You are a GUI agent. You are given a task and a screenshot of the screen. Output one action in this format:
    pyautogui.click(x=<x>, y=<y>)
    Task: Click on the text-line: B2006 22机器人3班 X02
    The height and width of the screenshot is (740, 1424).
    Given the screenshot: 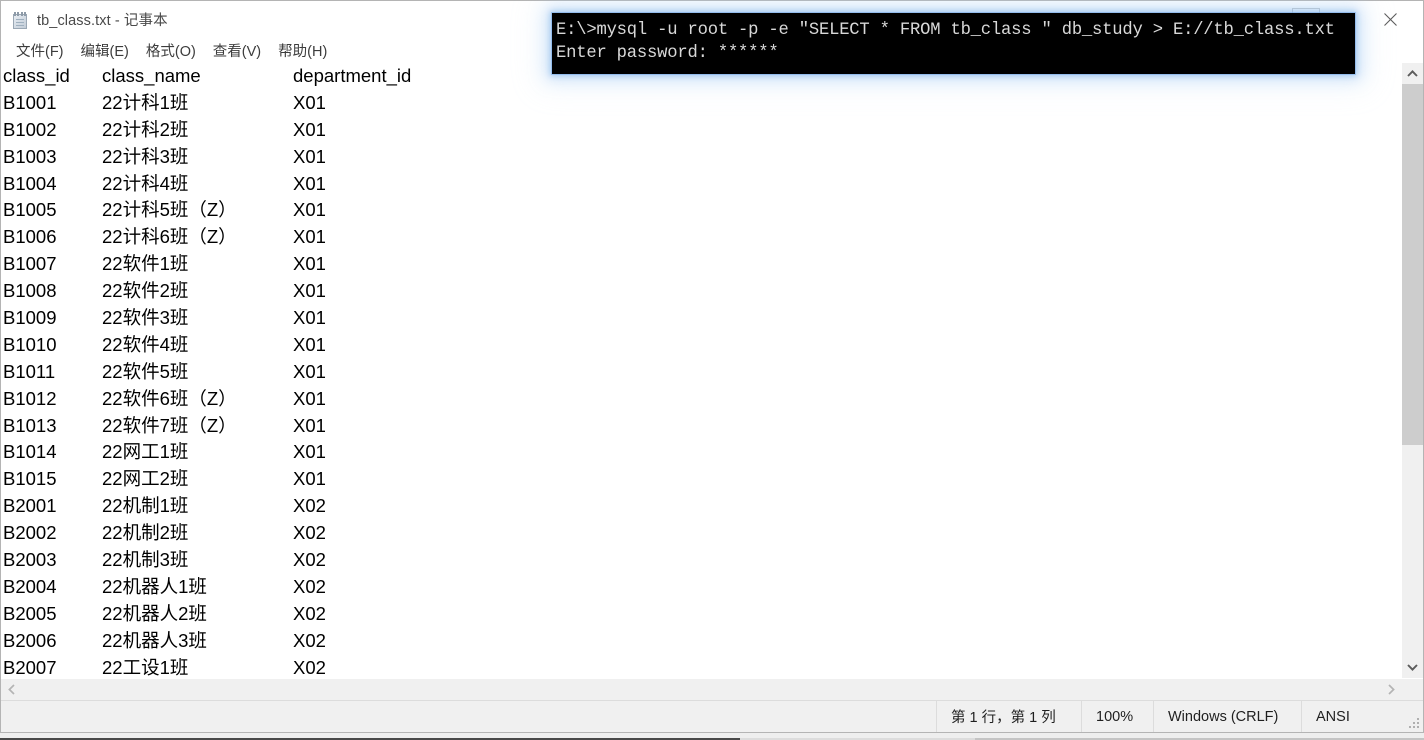 What is the action you would take?
    pyautogui.click(x=702, y=641)
    